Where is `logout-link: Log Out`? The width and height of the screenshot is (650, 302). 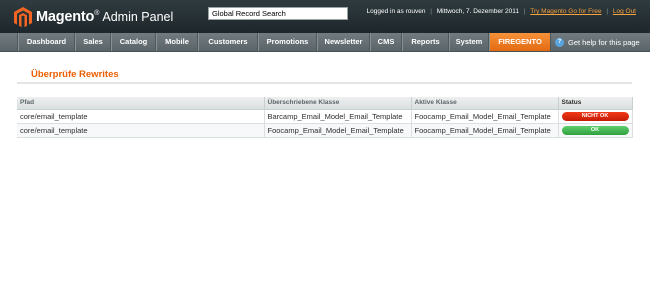
logout-link: Log Out is located at coordinates (624, 11).